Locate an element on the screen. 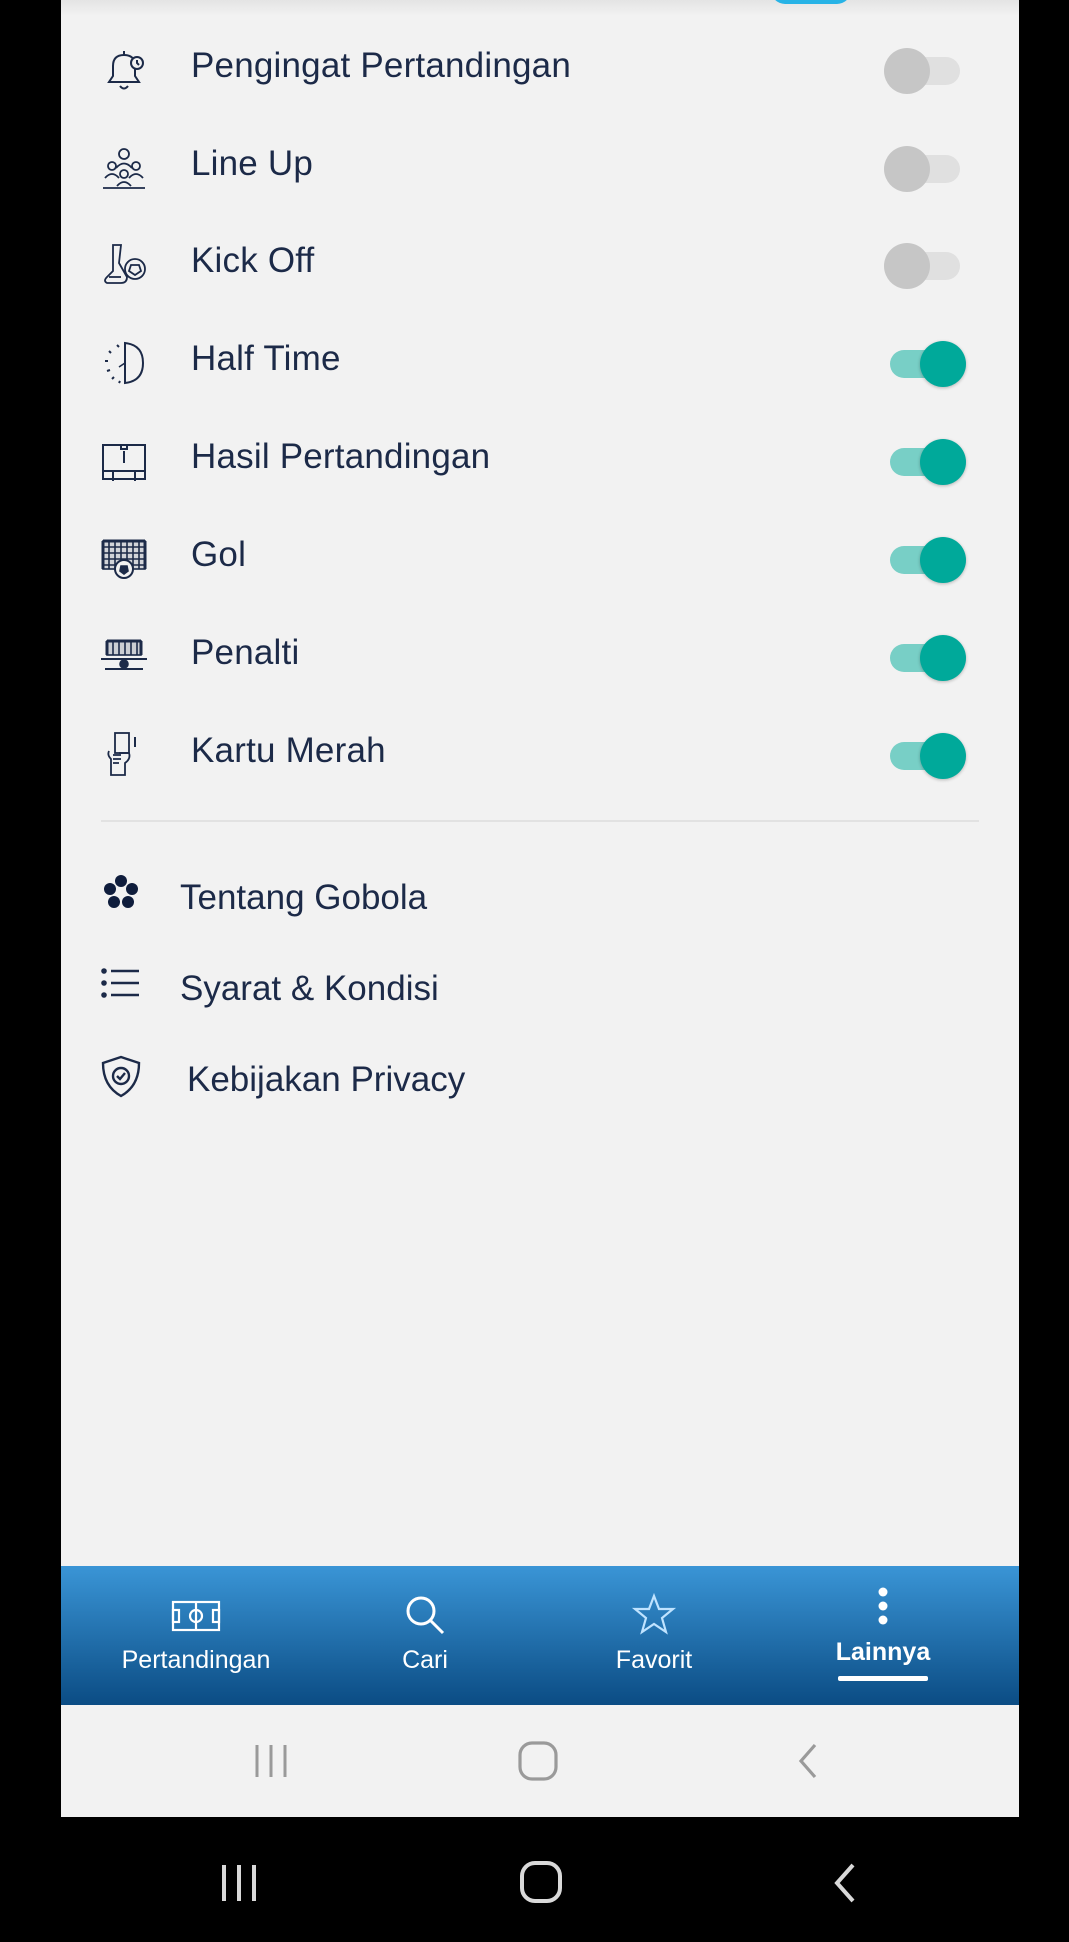 The image size is (1069, 1942). nav-lainnya: Lainnya is located at coordinates (883, 1635).